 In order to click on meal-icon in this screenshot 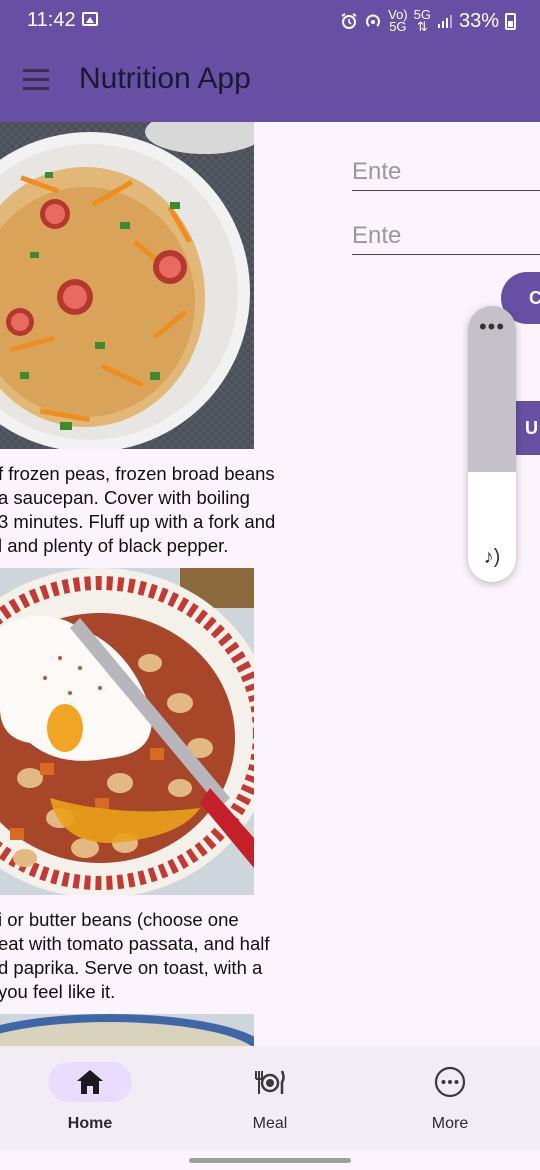, I will do `click(270, 1082)`.